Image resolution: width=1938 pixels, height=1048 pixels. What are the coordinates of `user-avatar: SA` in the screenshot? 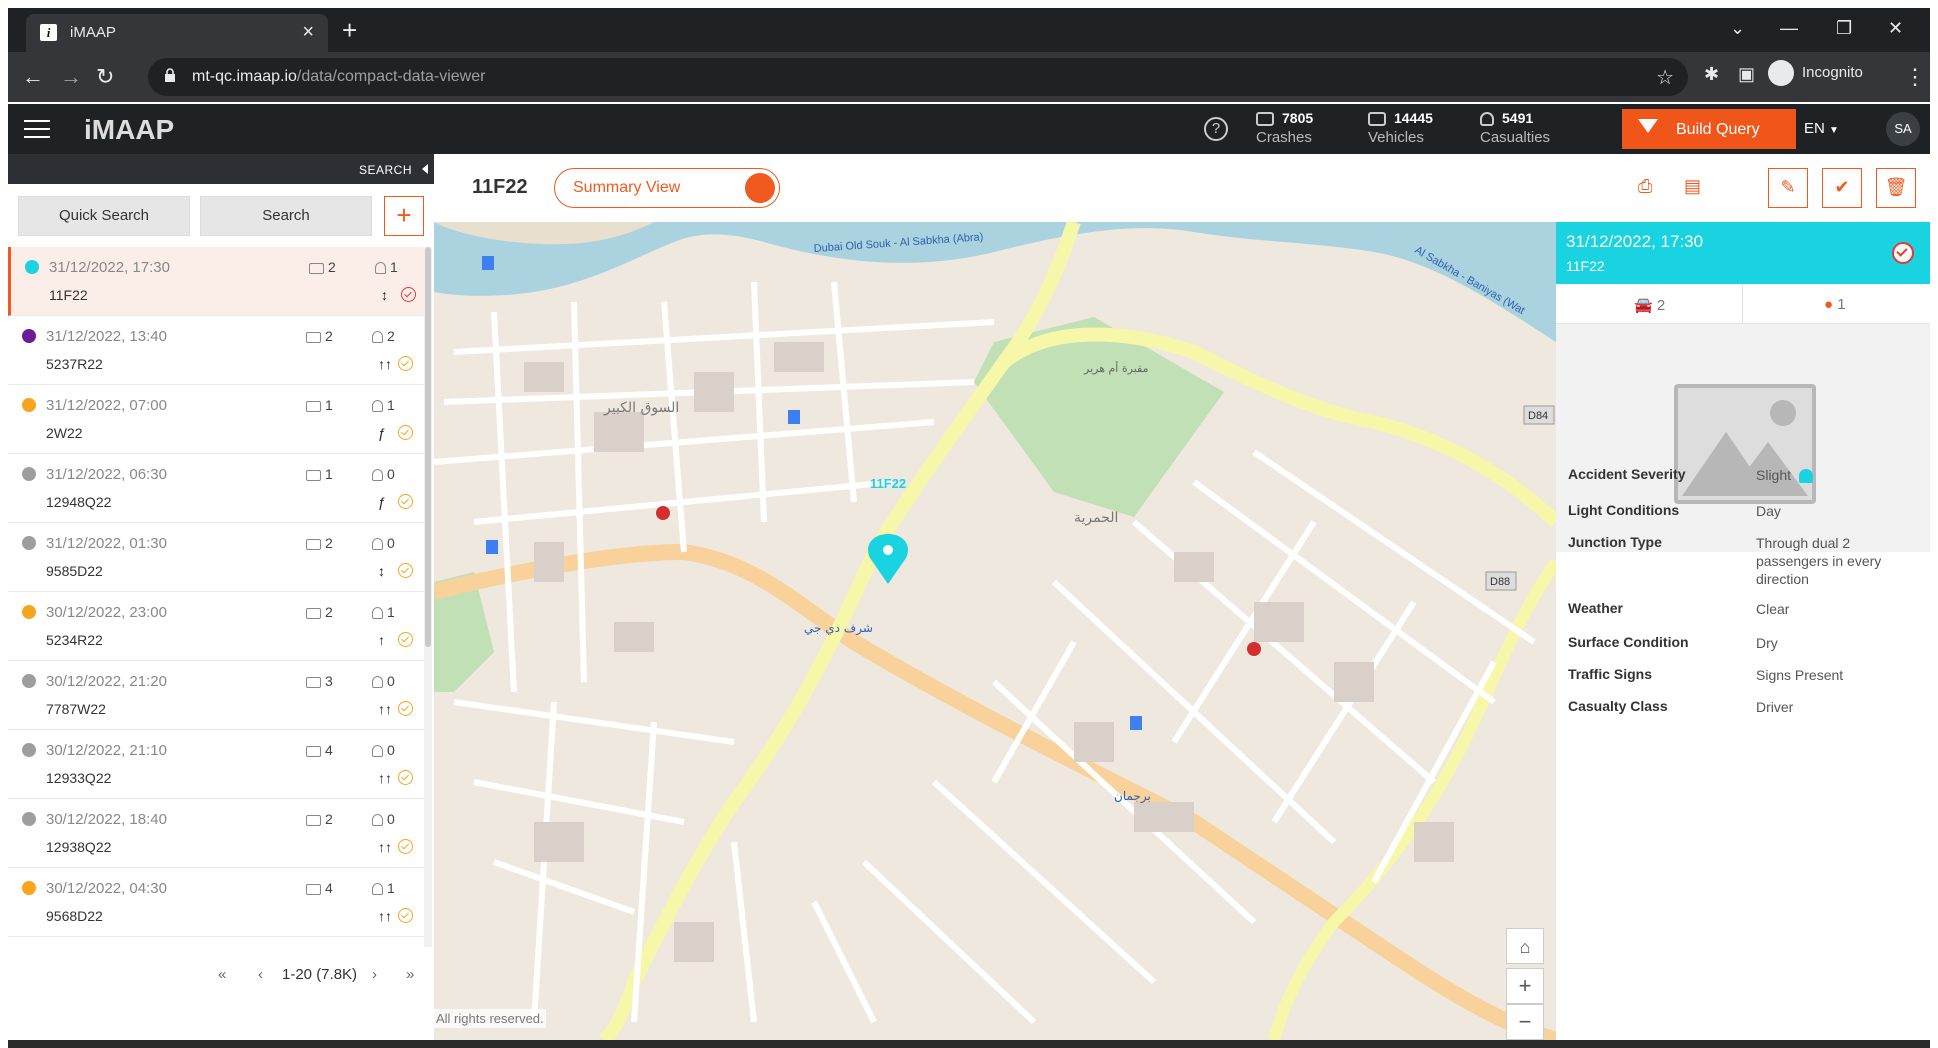 It's located at (1903, 129).